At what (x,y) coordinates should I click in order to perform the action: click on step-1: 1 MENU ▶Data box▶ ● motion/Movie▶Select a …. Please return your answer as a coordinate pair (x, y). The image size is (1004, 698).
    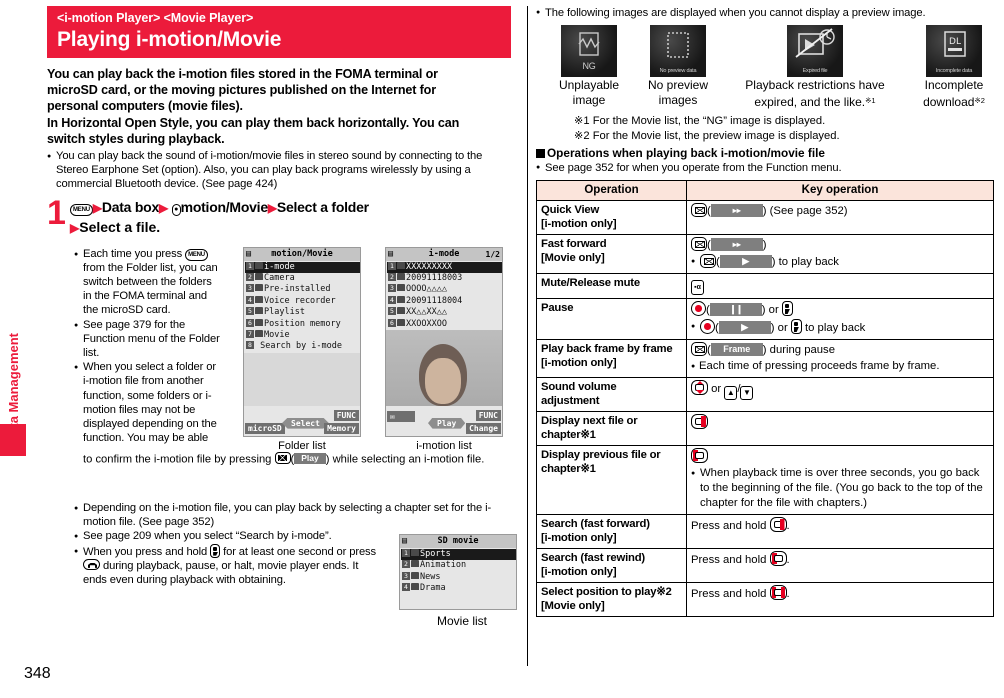
    Looking at the image, I should click on (282, 217).